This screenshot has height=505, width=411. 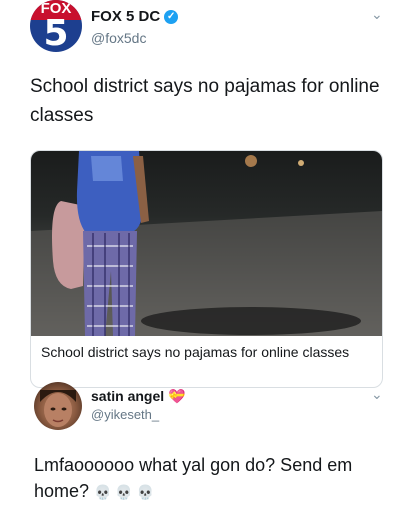 I want to click on display-name: FOX 5 DC ✓, so click(x=135, y=16).